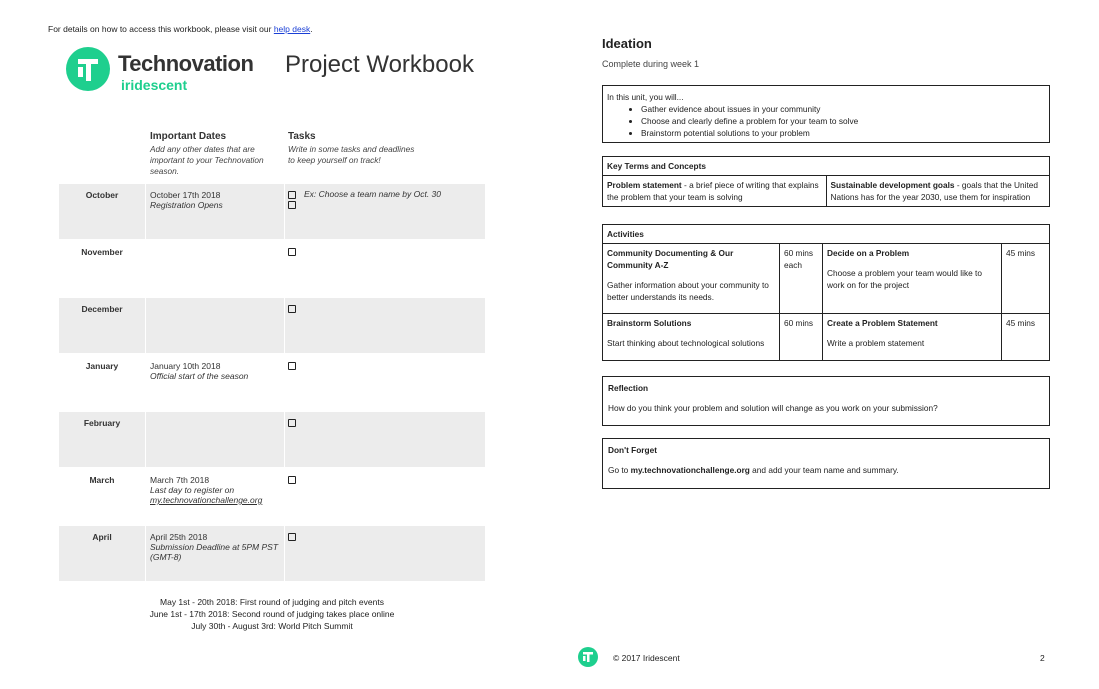  What do you see at coordinates (216, 500) in the screenshot?
I see `registration-link: my.technovationchallenge.org` at bounding box center [216, 500].